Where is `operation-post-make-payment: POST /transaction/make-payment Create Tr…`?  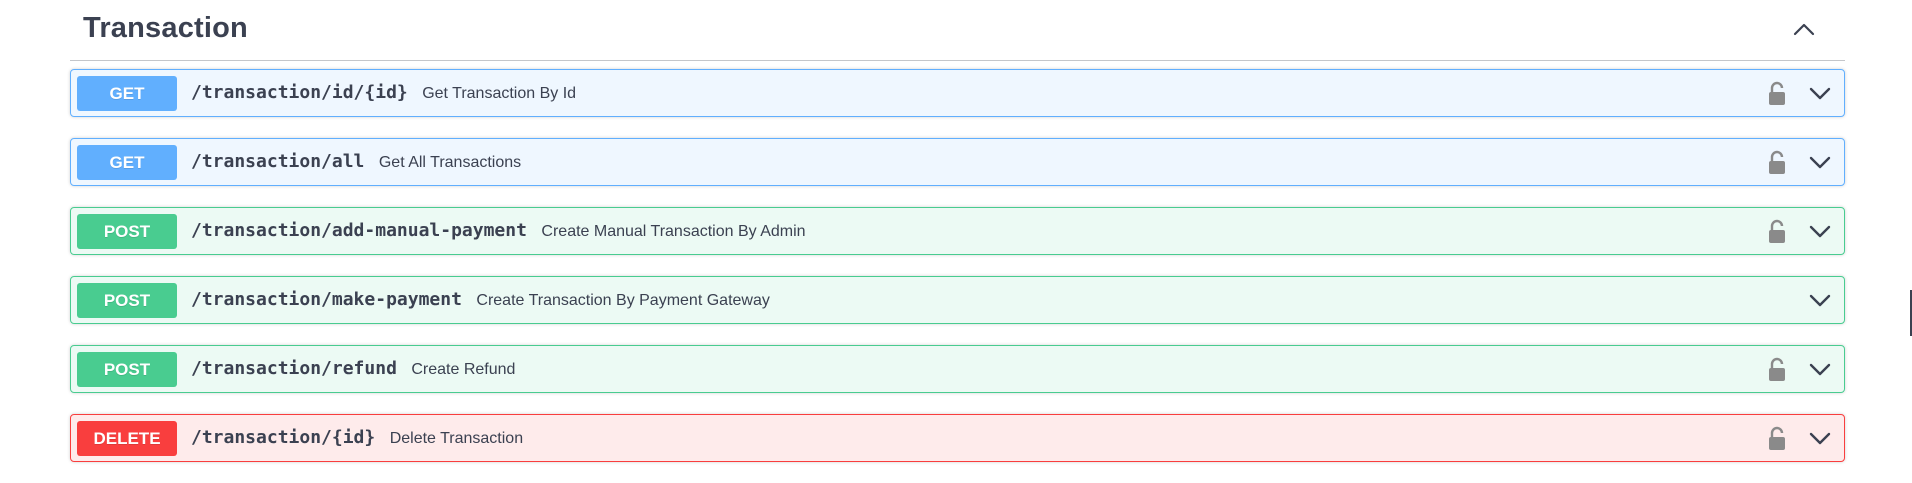
operation-post-make-payment: POST /transaction/make-payment Create Tr… is located at coordinates (957, 300).